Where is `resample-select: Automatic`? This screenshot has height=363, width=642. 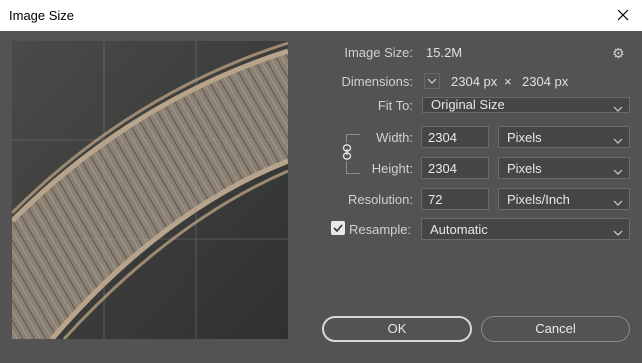
resample-select: Automatic is located at coordinates (525, 229).